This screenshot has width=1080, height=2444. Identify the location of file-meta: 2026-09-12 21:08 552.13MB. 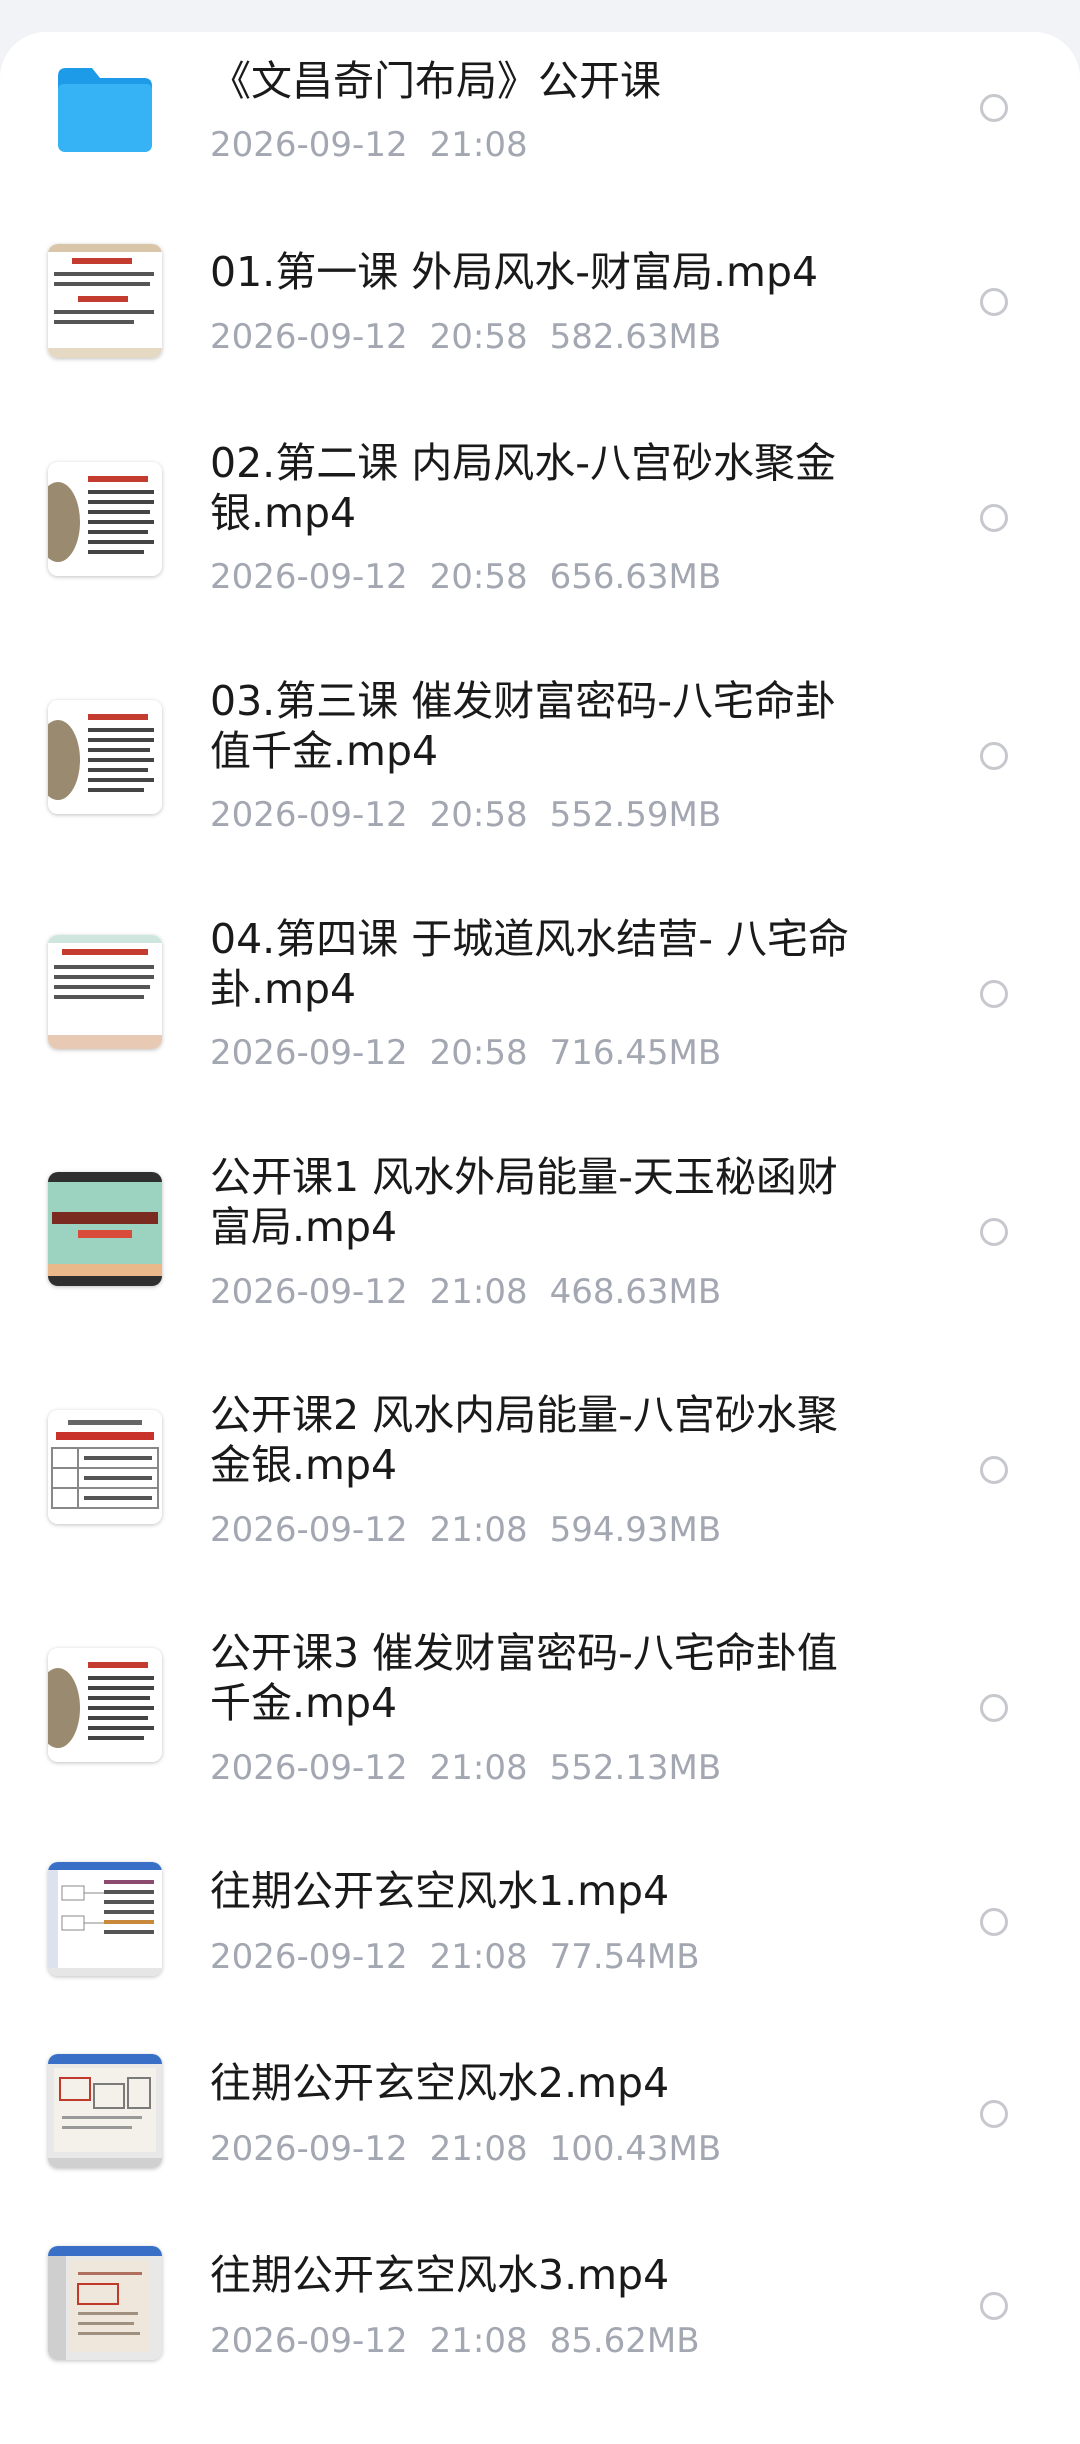
(476, 1768).